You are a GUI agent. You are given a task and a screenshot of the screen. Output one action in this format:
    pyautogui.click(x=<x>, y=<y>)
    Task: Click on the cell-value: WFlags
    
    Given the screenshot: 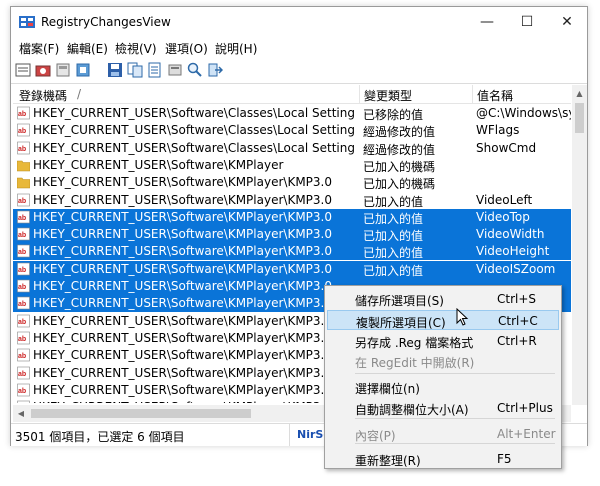 What is the action you would take?
    pyautogui.click(x=498, y=130)
    